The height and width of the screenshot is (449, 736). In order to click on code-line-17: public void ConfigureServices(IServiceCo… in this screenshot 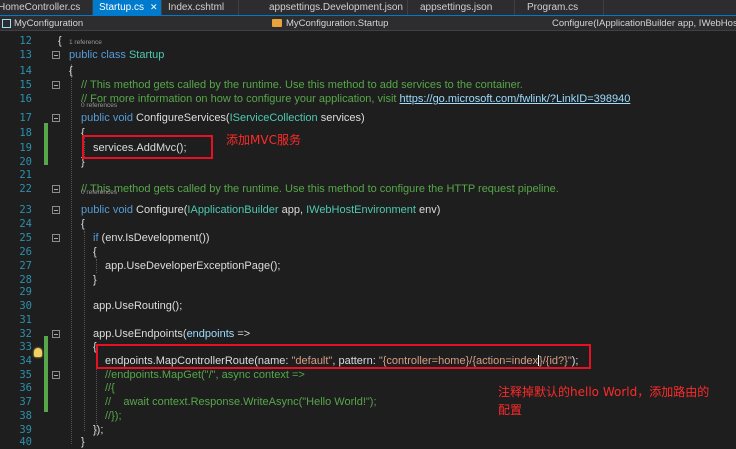, I will do `click(223, 118)`.